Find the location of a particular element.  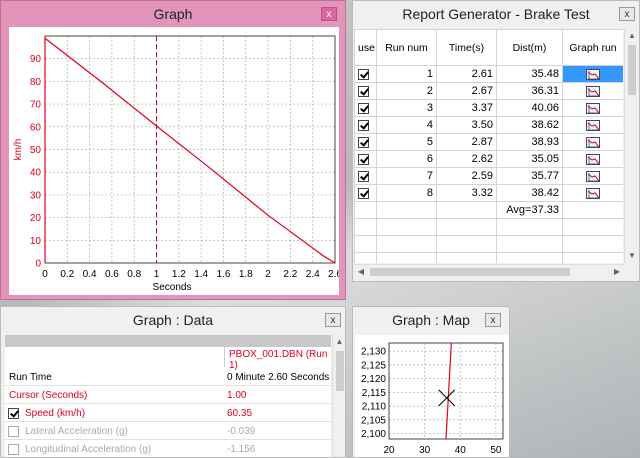

data-row: Cursor (Seconds) 1.00 is located at coordinates (168, 395).